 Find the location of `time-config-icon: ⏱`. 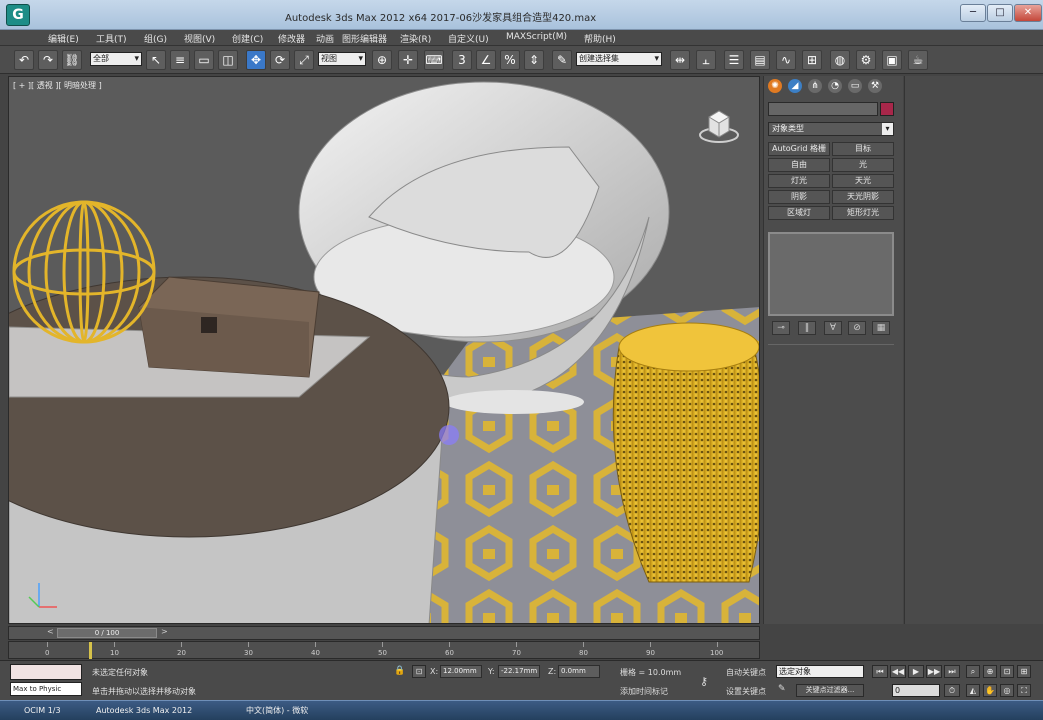

time-config-icon: ⏱ is located at coordinates (952, 690).